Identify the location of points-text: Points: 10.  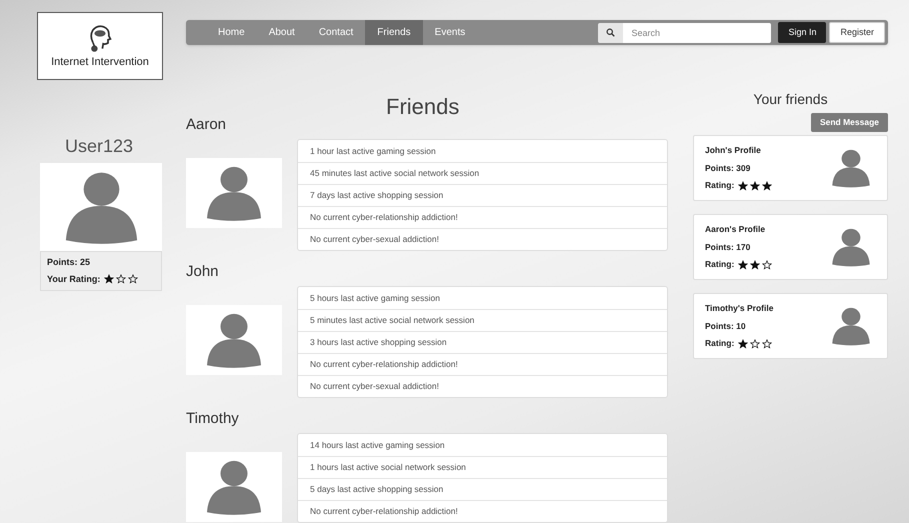
(726, 326).